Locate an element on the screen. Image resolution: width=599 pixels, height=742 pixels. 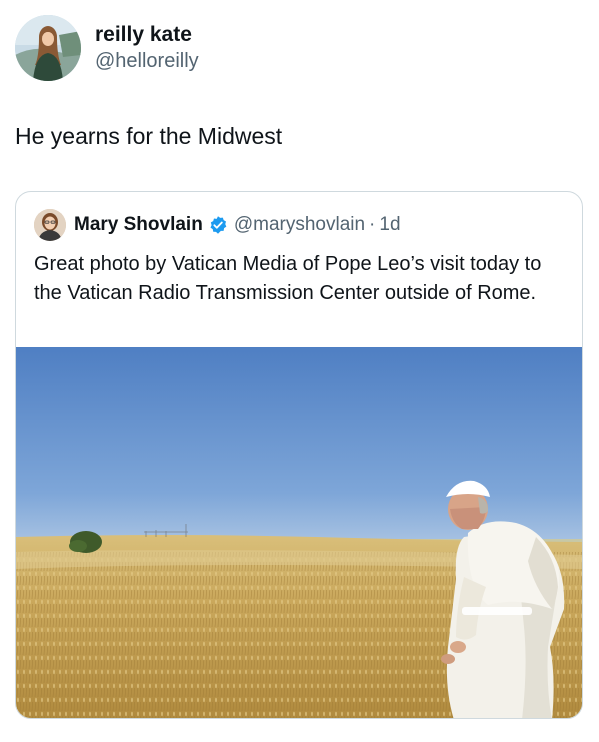
avatar is located at coordinates (48, 48).